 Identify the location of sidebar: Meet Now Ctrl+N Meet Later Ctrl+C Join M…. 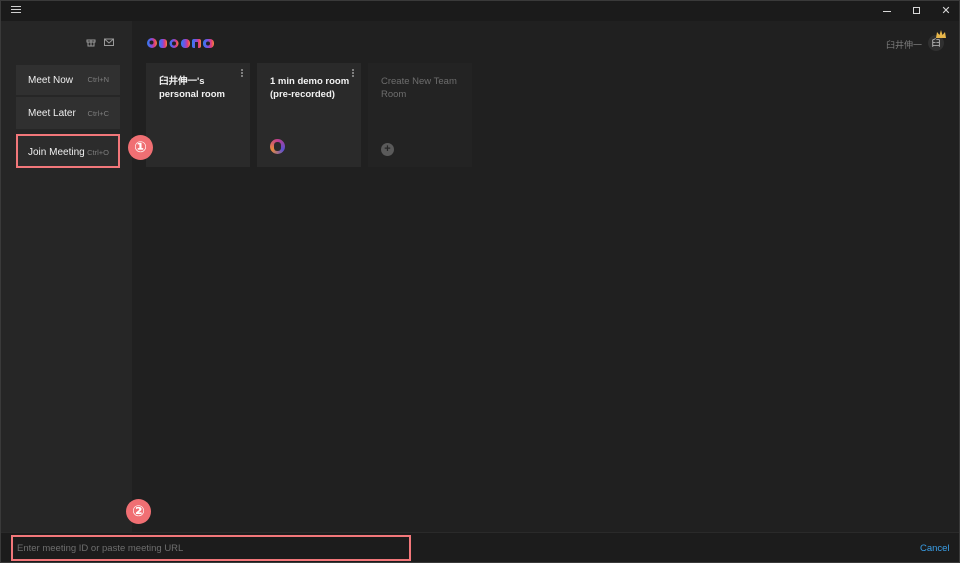
(66, 276).